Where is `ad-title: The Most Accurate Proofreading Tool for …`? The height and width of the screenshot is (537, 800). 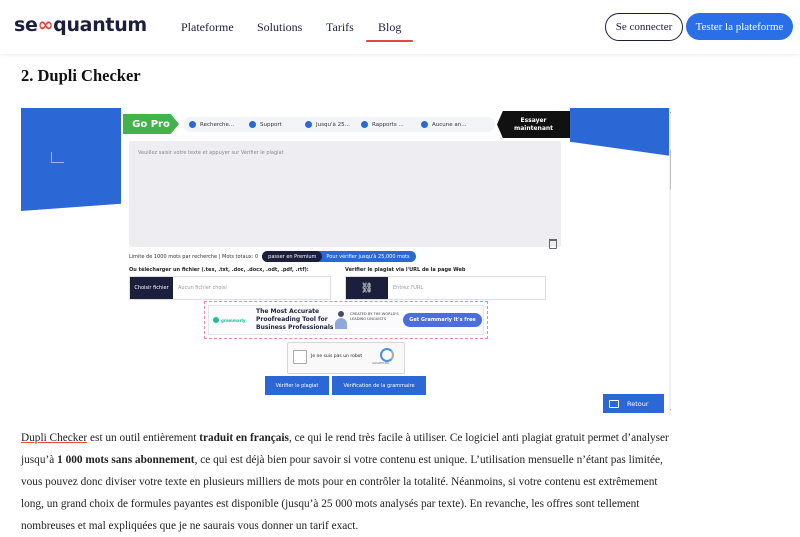 ad-title: The Most Accurate Proofreading Tool for … is located at coordinates (295, 319).